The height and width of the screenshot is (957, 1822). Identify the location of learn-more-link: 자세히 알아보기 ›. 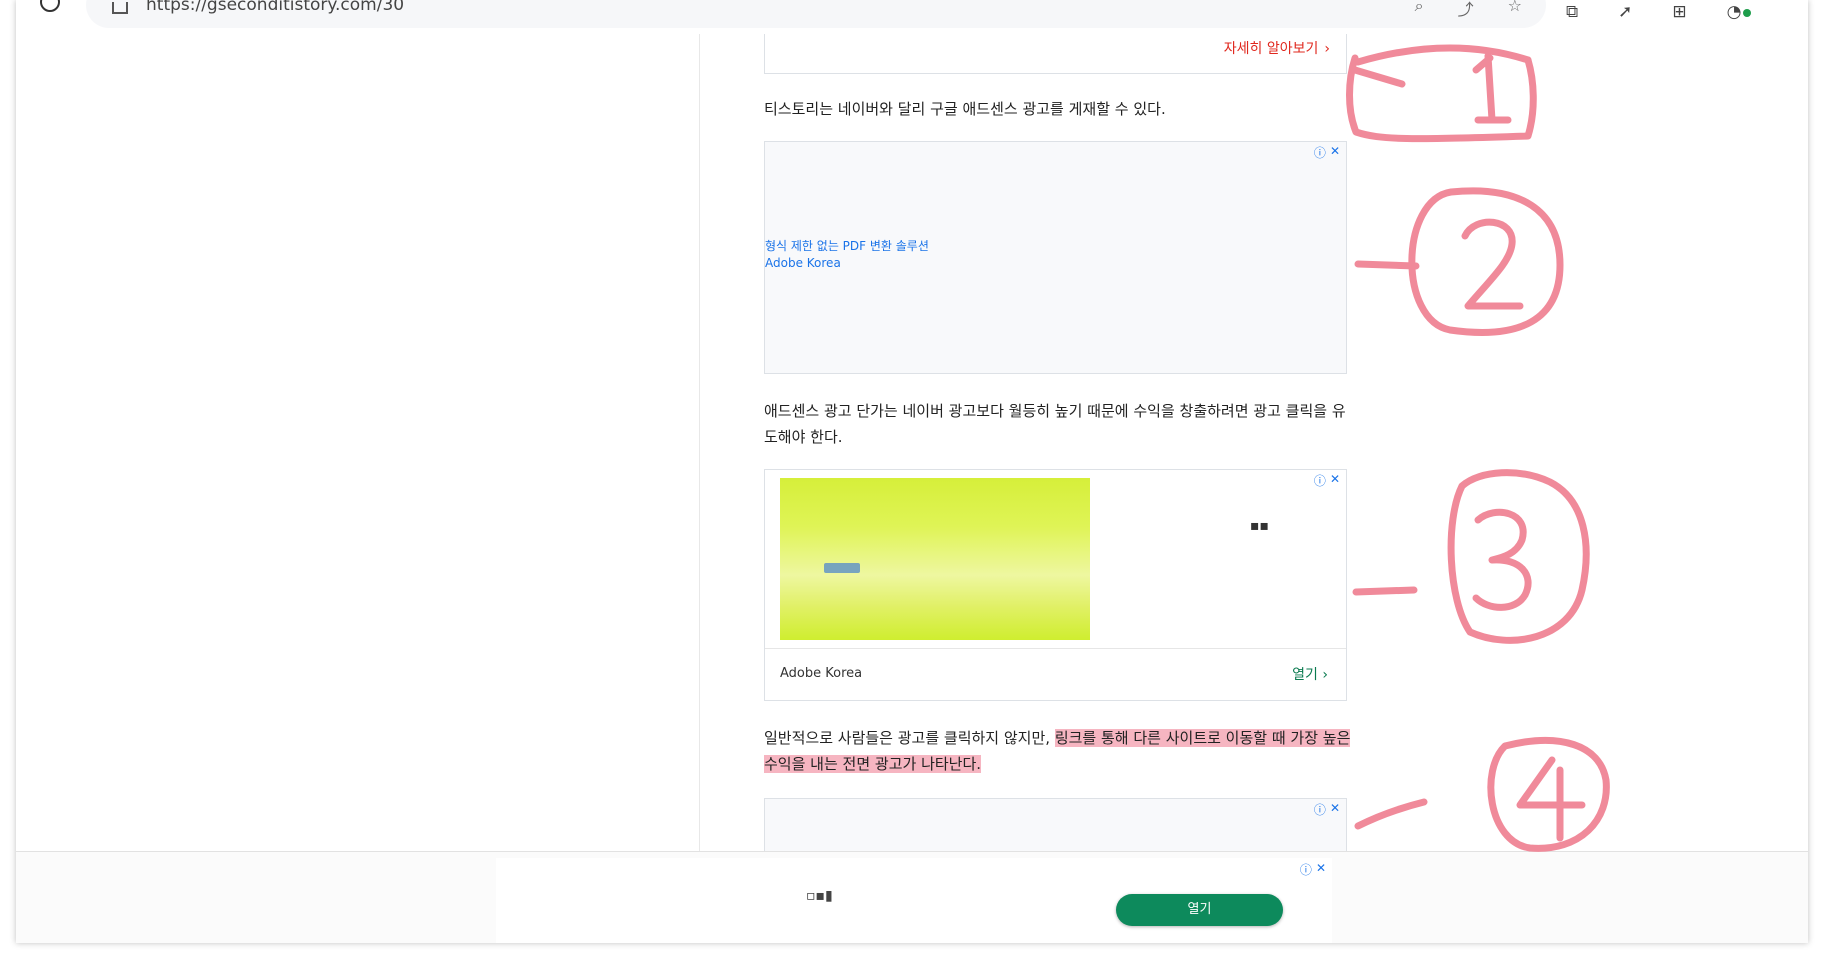
(1277, 48).